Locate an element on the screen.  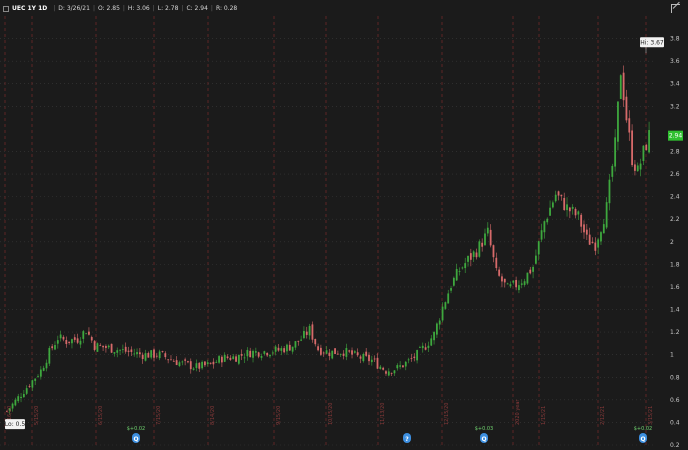
lo-tag-label: Lo: 0.5 is located at coordinates (15, 424).